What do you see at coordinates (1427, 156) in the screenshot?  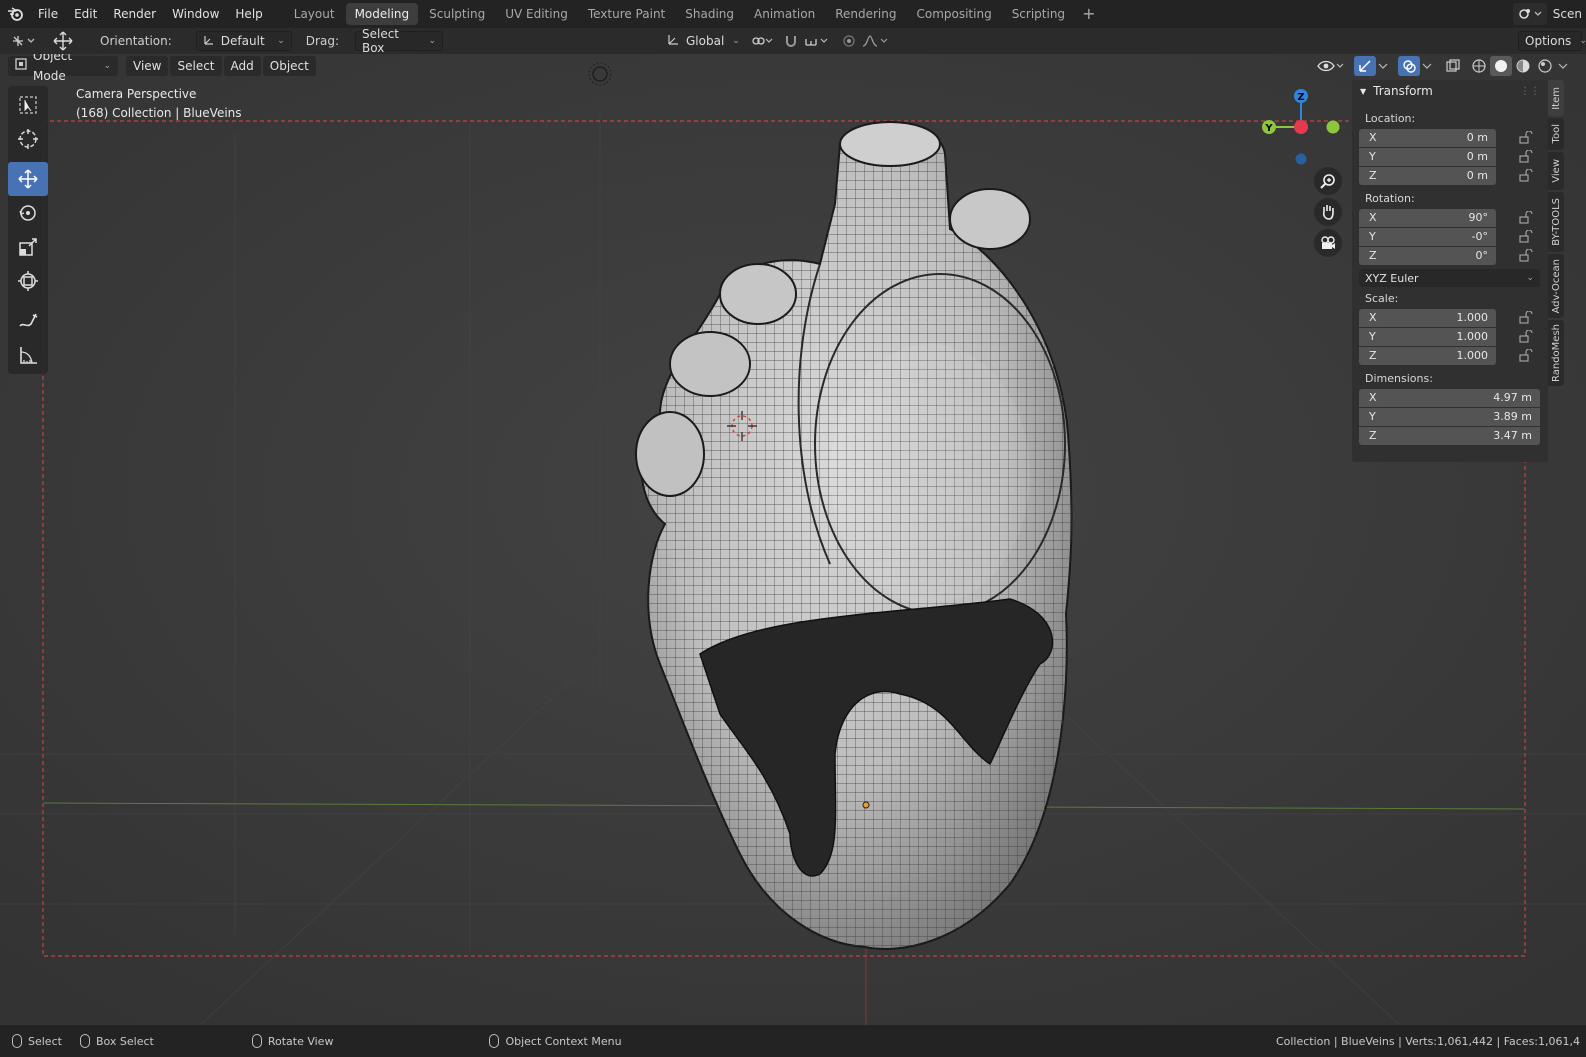 I see `location-y-field: Y 0 m` at bounding box center [1427, 156].